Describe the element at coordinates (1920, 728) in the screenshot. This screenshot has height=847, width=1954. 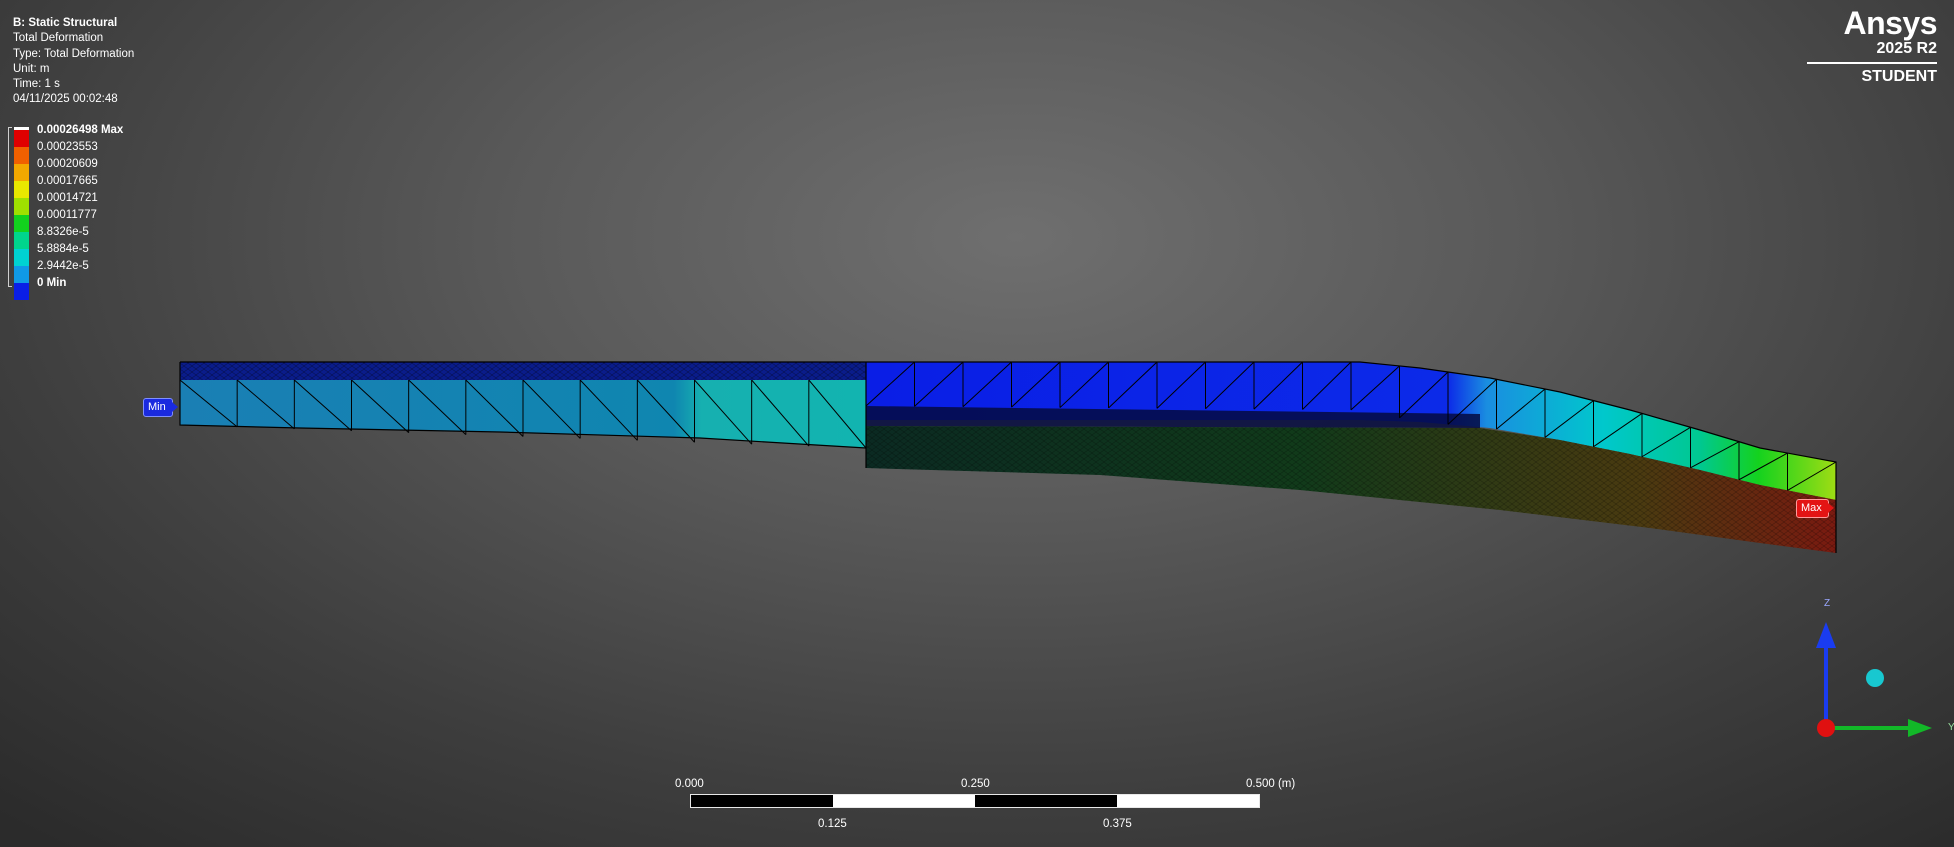
I see `y-axis-arrowhead` at that location.